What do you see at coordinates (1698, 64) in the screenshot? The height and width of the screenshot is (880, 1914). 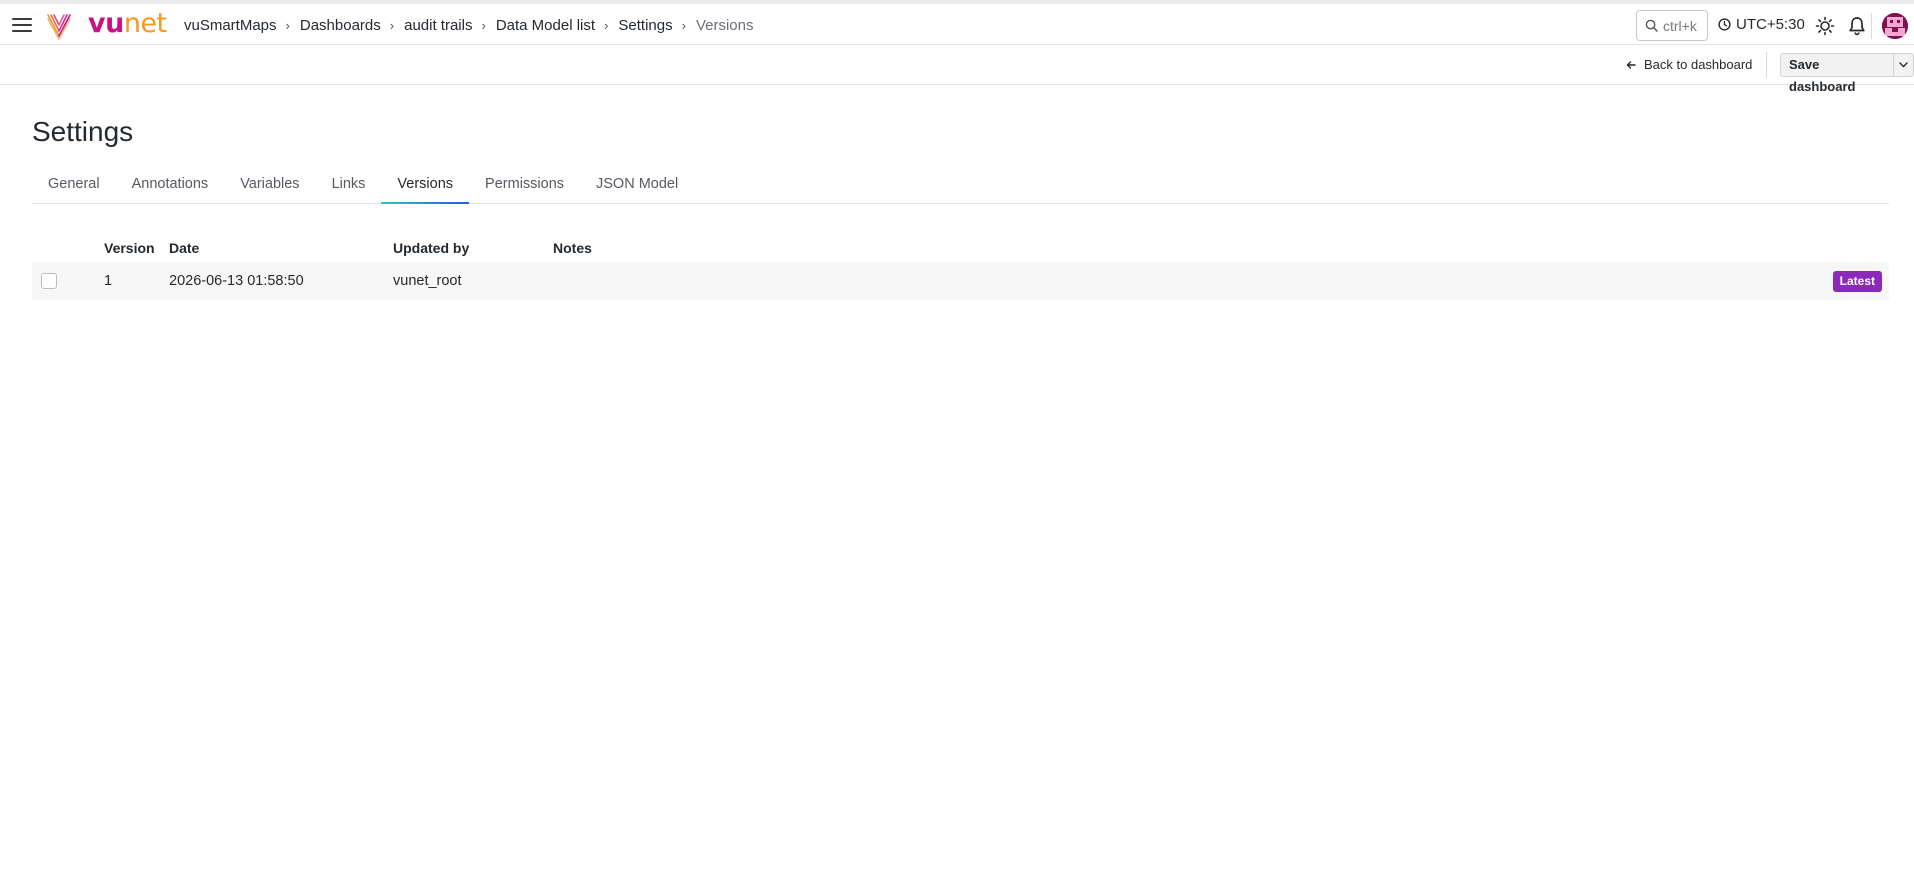 I see `back-to-dashboard-label: Back to dashboard` at bounding box center [1698, 64].